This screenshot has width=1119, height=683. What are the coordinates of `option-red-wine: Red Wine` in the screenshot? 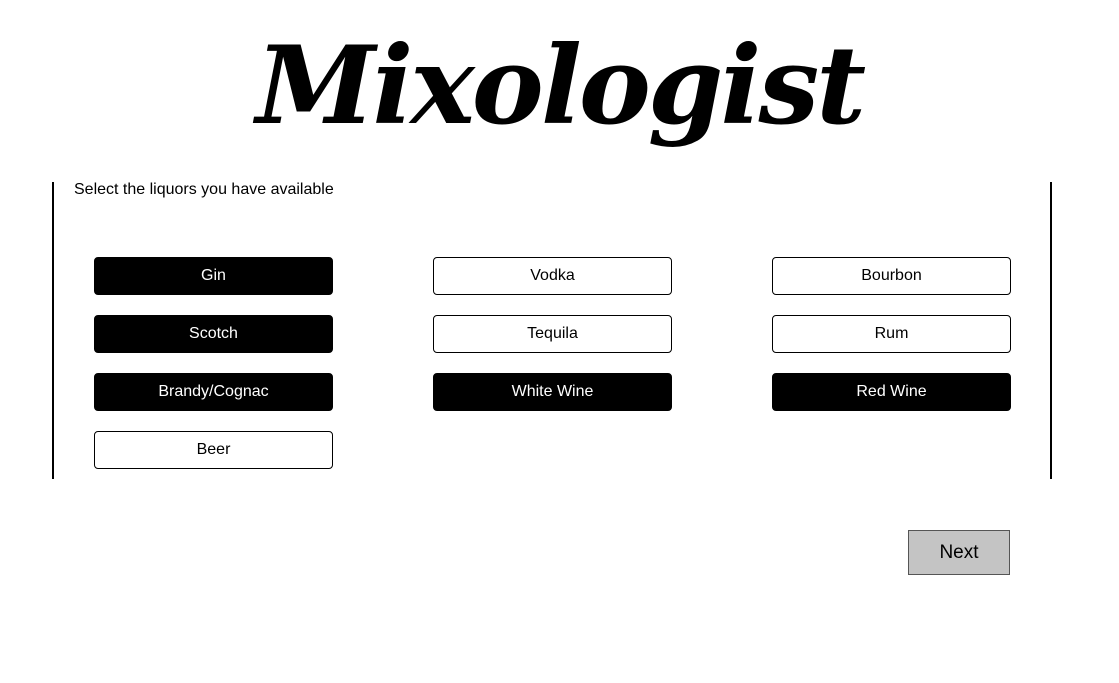 It's located at (891, 392).